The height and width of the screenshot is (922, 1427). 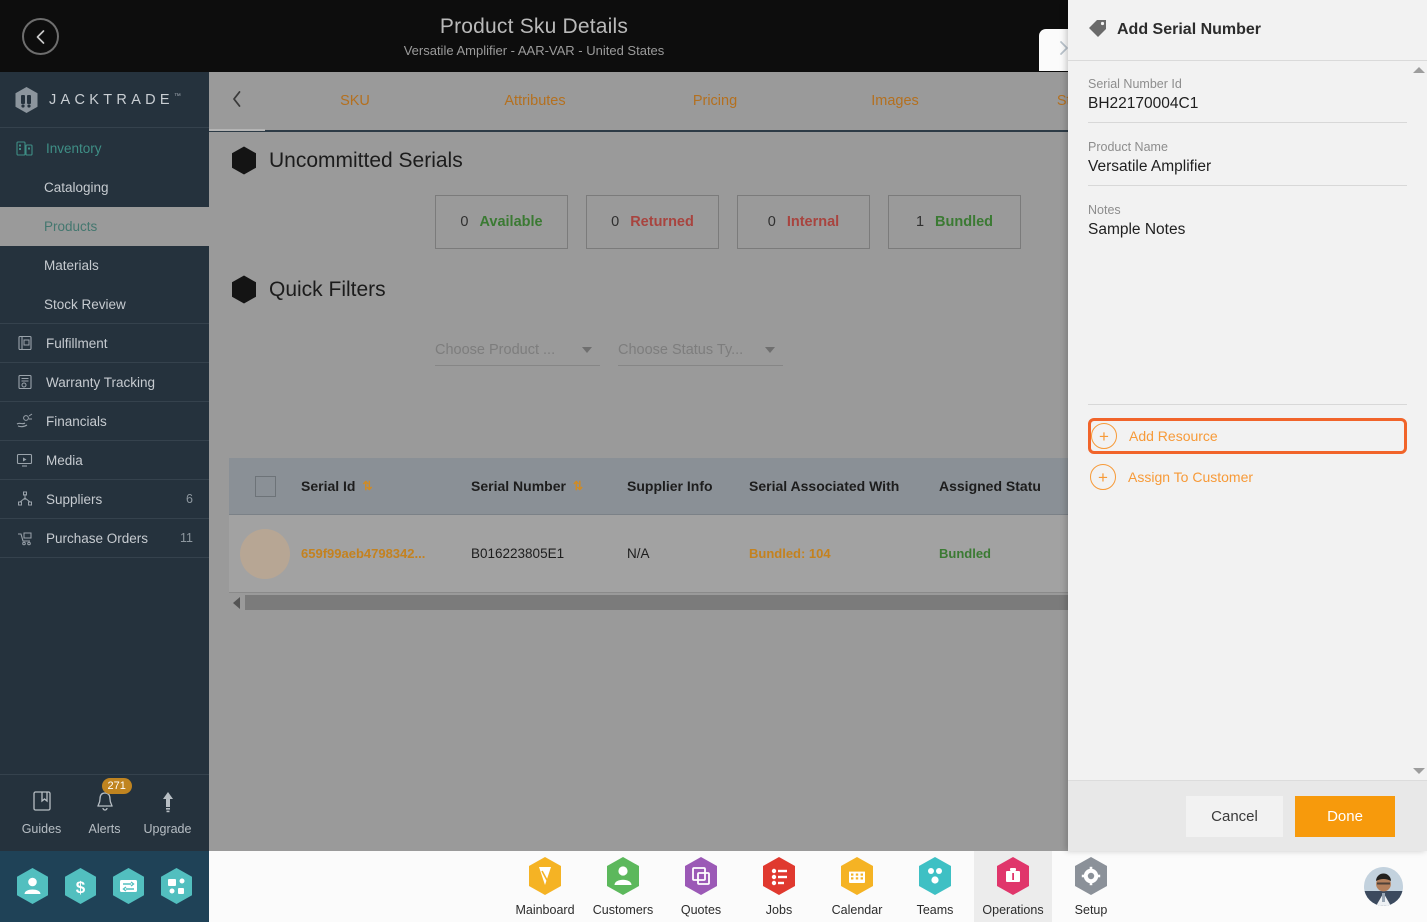 What do you see at coordinates (623, 886) in the screenshot?
I see `bottom-item-customers: Customers` at bounding box center [623, 886].